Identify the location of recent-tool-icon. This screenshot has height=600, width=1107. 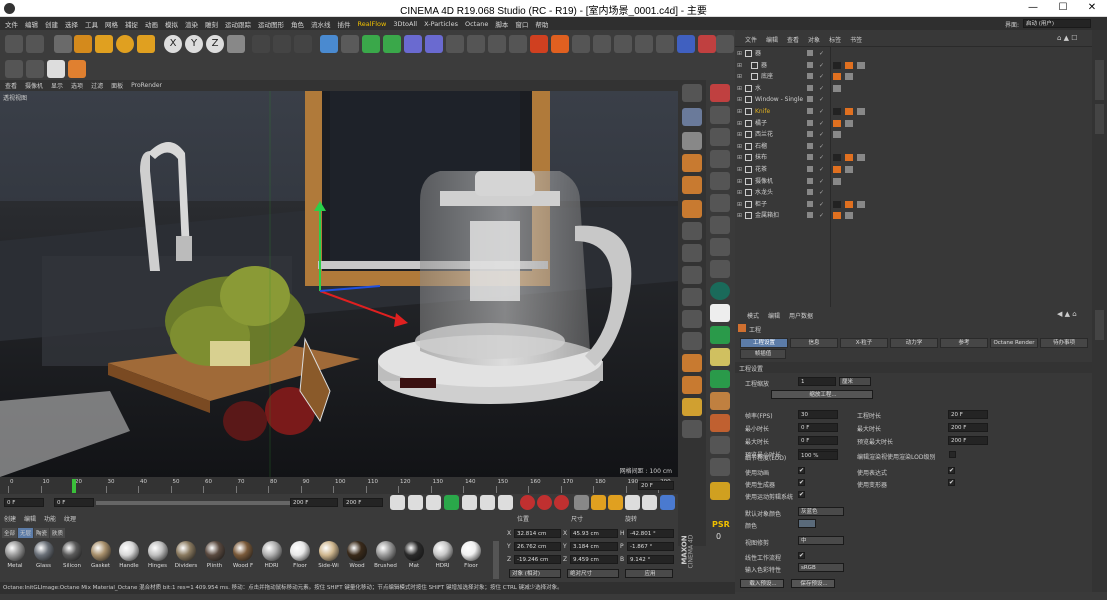
(146, 44).